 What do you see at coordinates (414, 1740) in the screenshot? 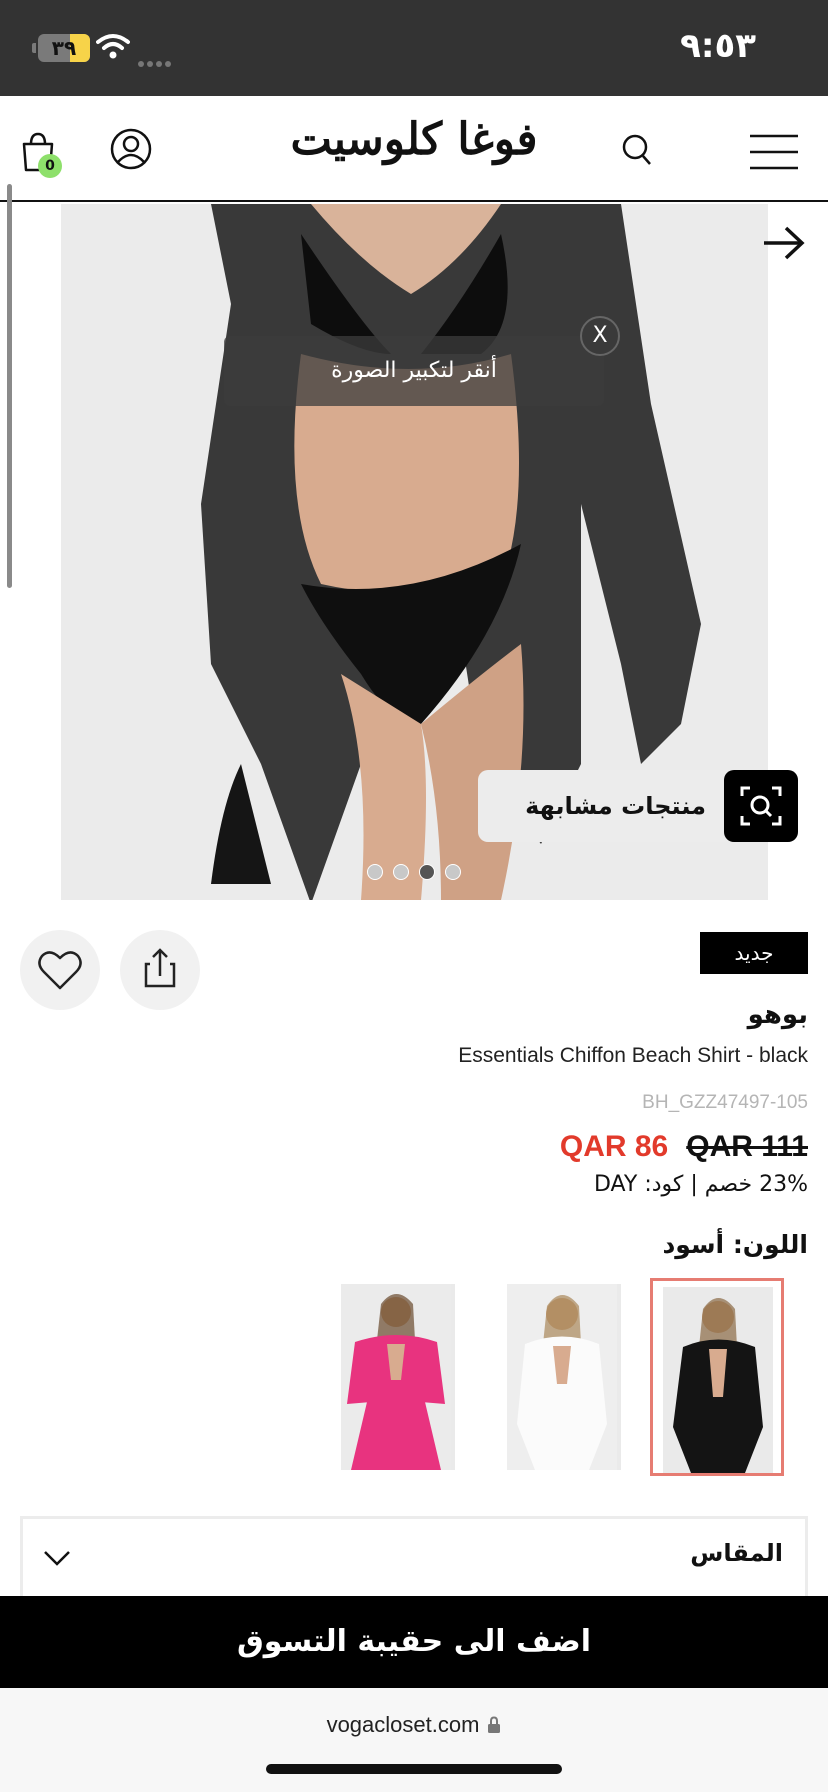
I see `browser-url-bar: vogacloset.com` at bounding box center [414, 1740].